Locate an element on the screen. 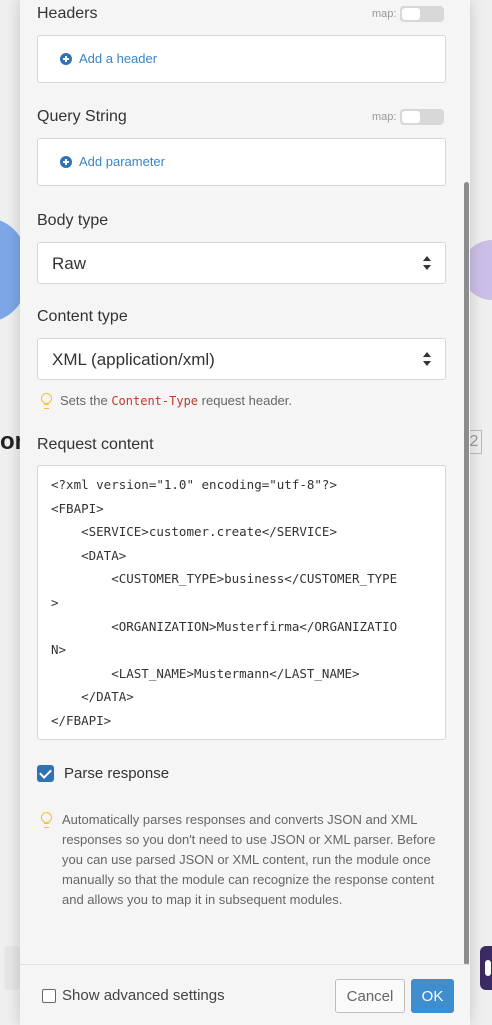 This screenshot has width=492, height=1025. headers-label: Headers is located at coordinates (67, 13).